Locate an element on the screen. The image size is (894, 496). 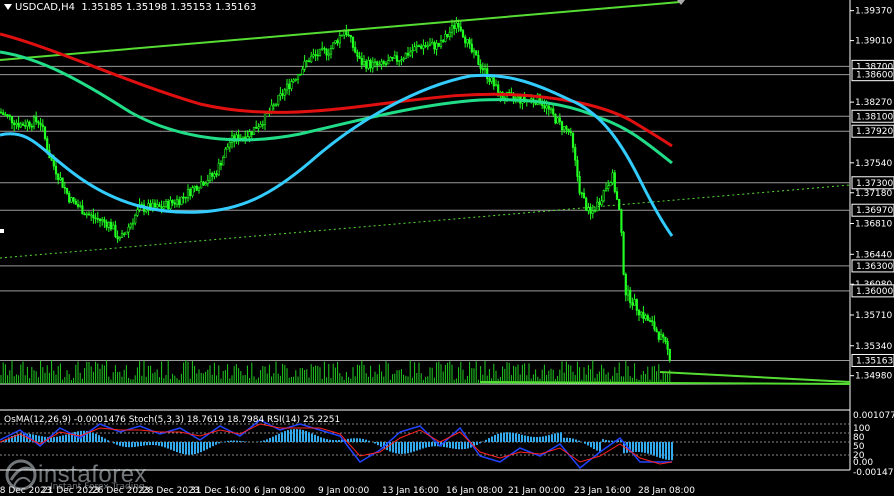
time-axis-label: 9 Jan 00:00 is located at coordinates (344, 491).